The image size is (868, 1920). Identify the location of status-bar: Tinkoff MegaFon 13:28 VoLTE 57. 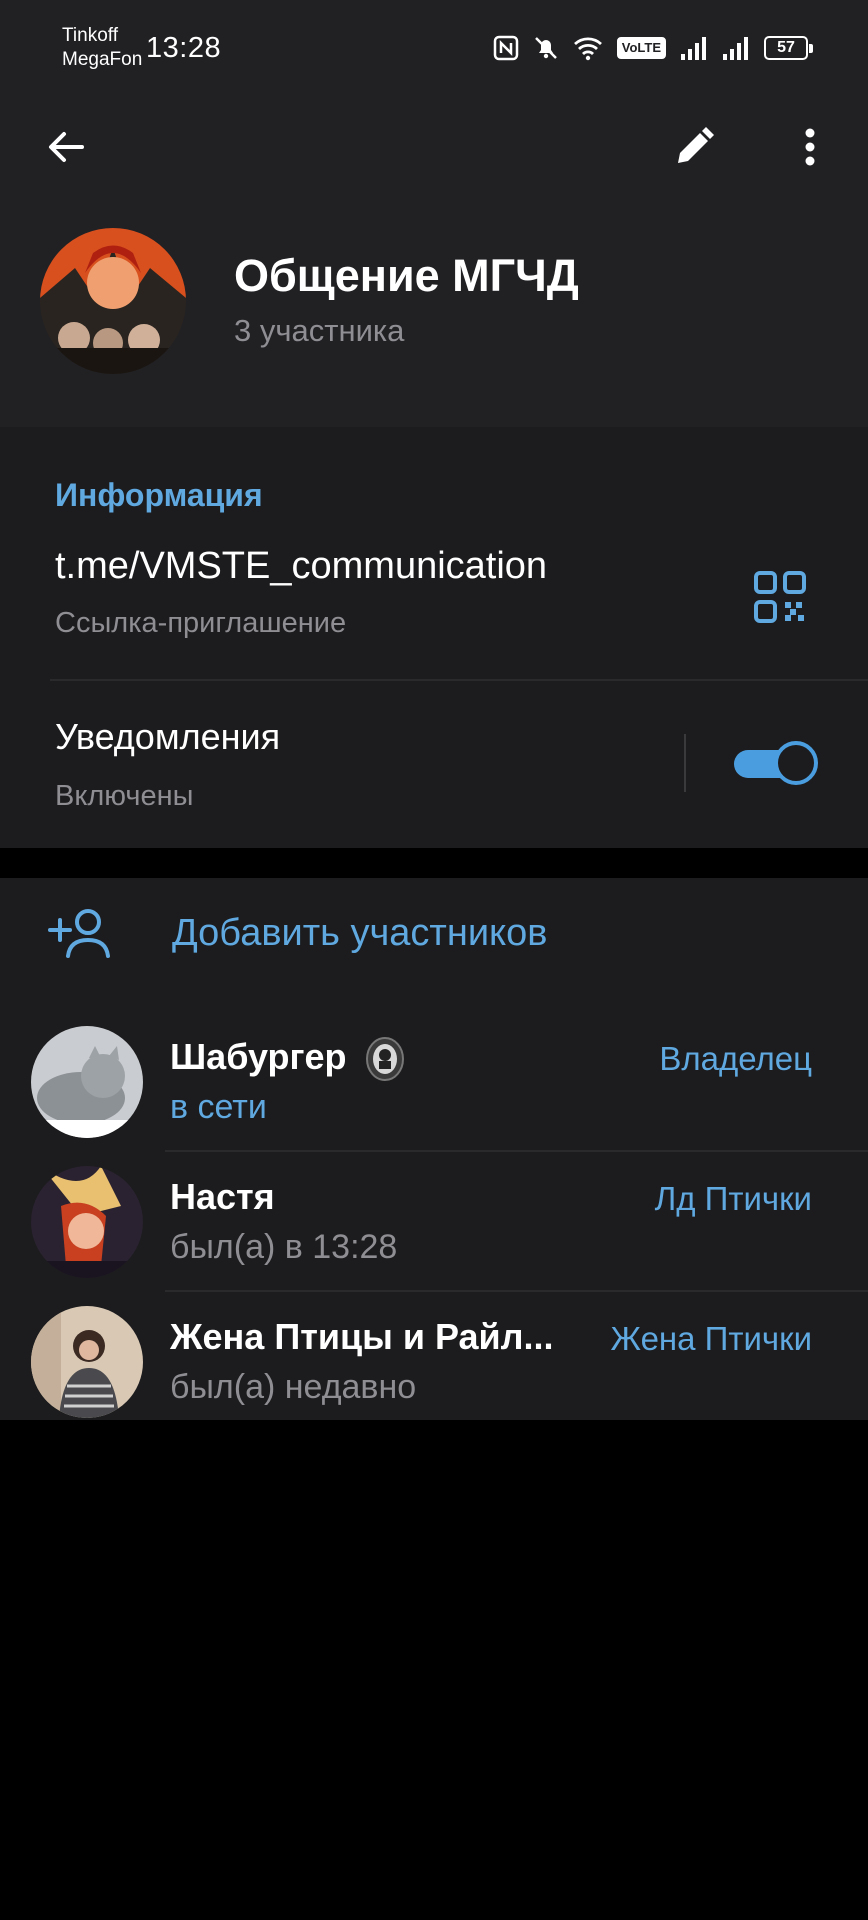
(434, 50).